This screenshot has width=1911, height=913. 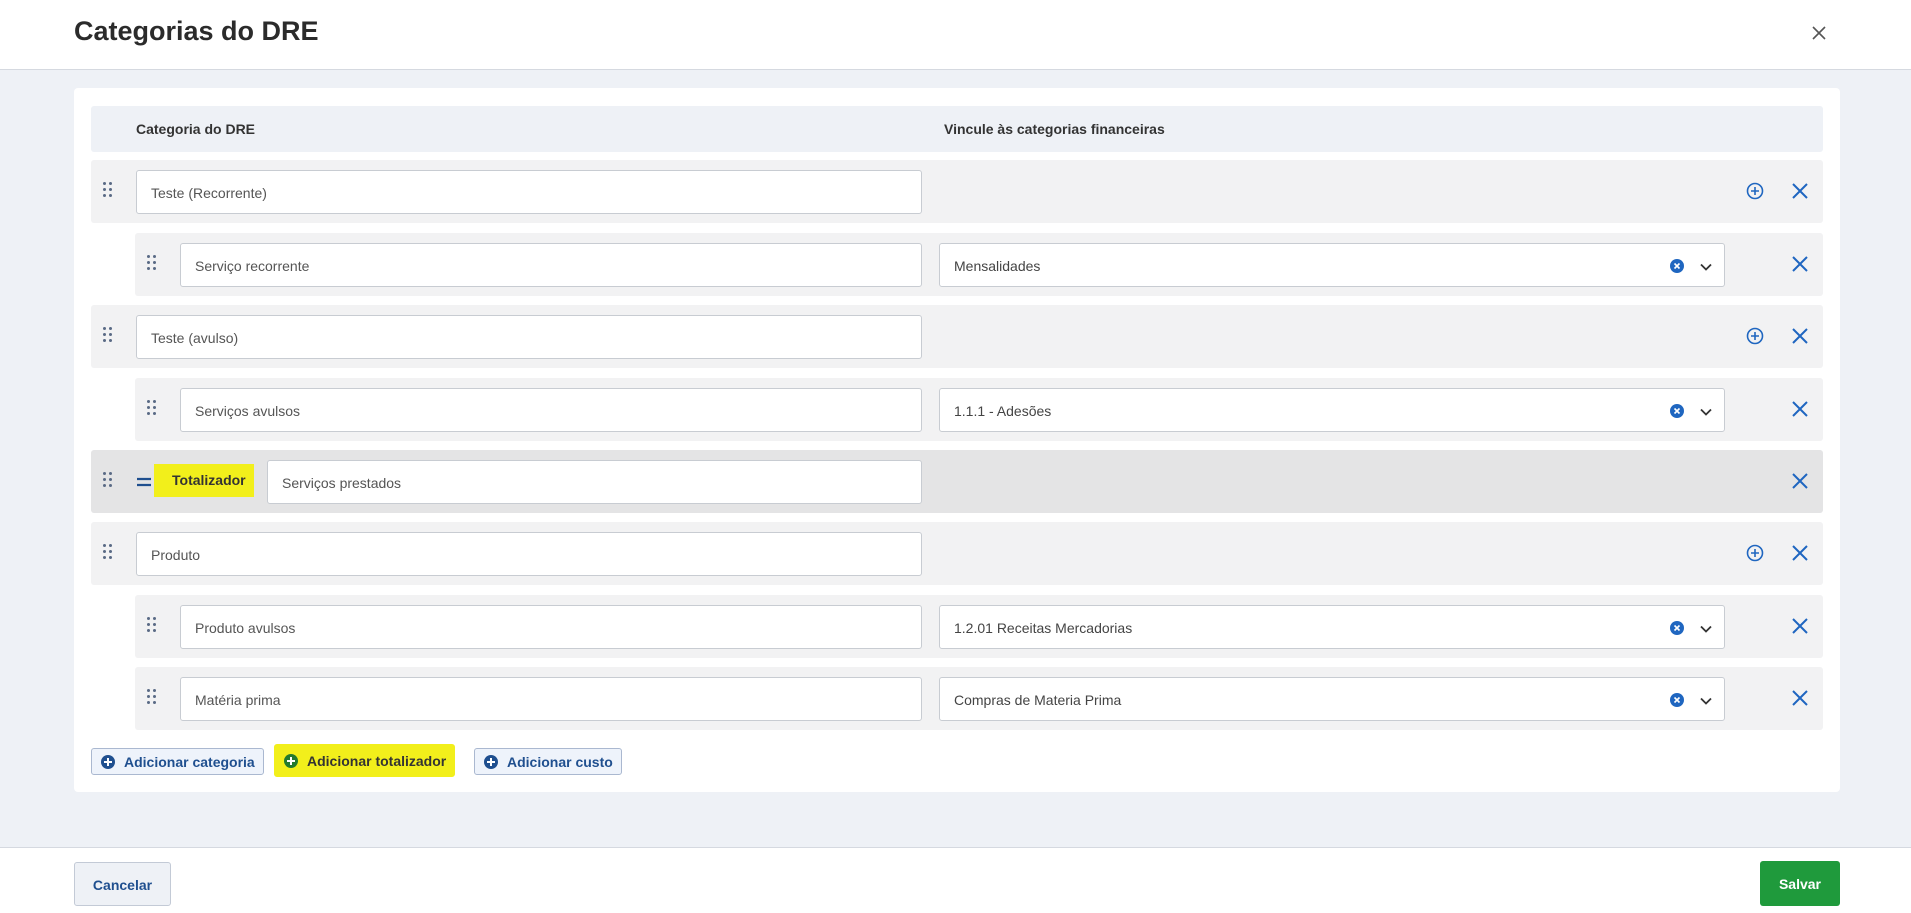 I want to click on financial-category-select: 1.1.1 - Adesões, so click(x=1332, y=410).